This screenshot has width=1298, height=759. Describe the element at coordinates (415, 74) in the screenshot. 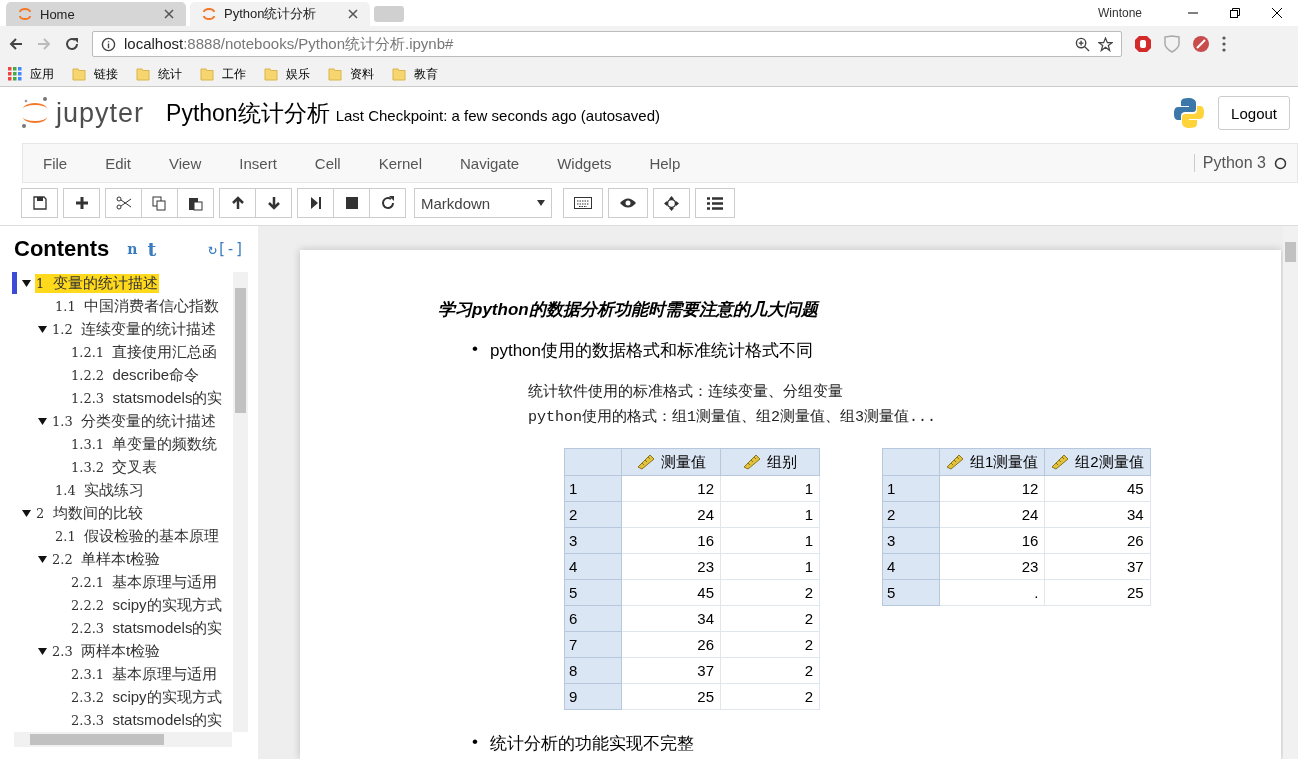

I see `bookmark-item: 教育` at that location.